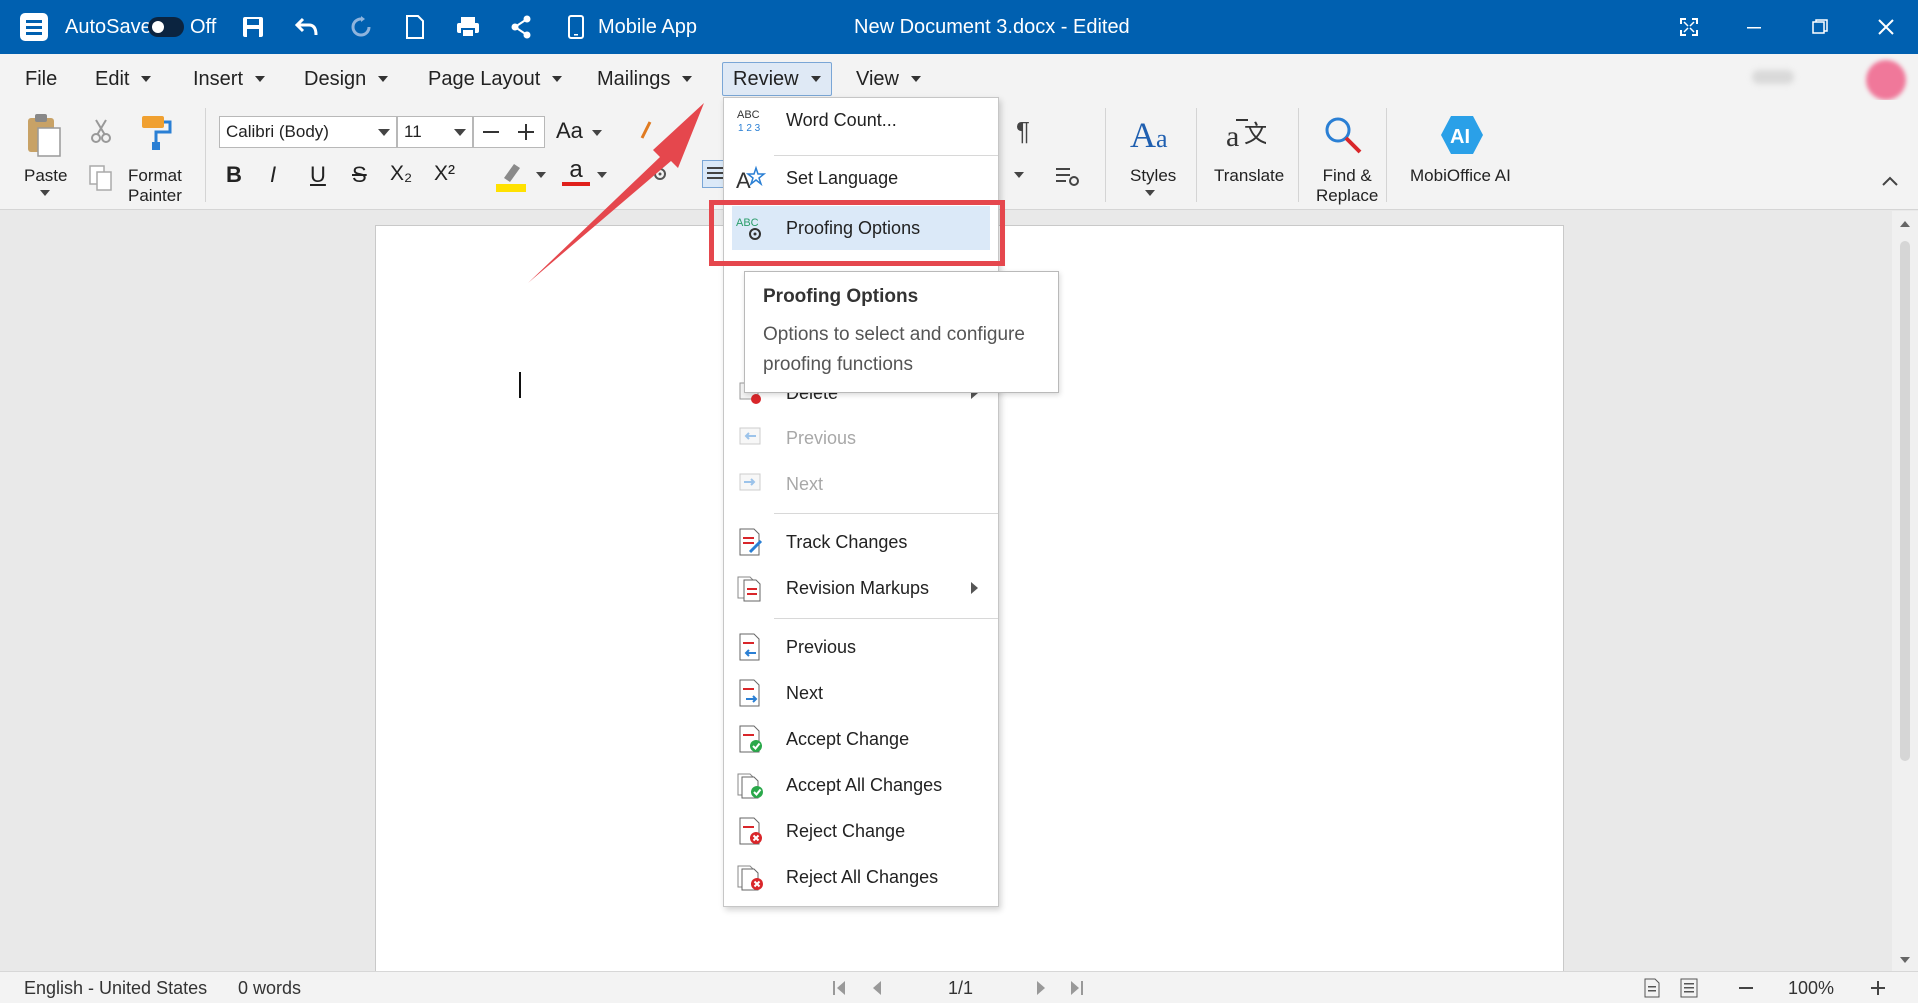  What do you see at coordinates (269, 988) in the screenshot?
I see `word-count-status: 0 words` at bounding box center [269, 988].